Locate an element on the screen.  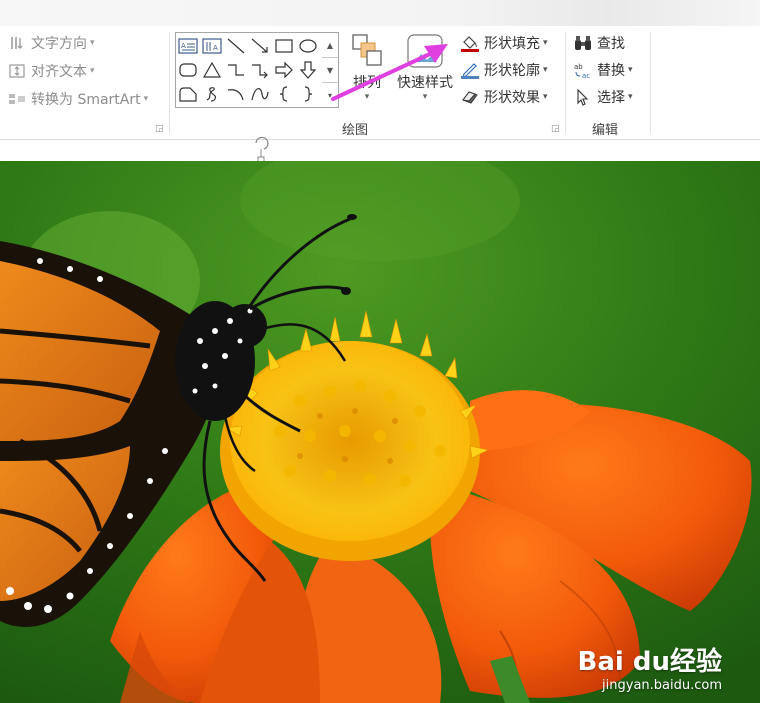
annotation-arrow is located at coordinates (389, 72).